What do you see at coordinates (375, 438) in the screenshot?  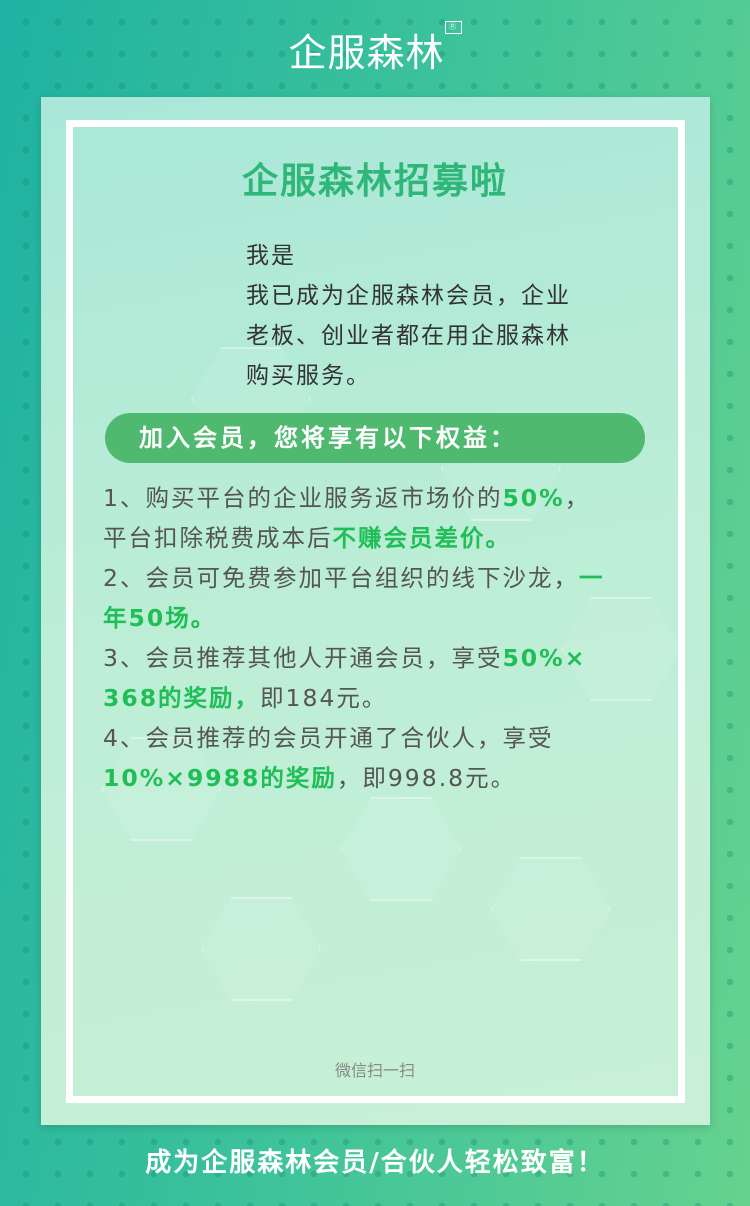 I see `benefits-heading: 加入会员，您将享有以下权益：` at bounding box center [375, 438].